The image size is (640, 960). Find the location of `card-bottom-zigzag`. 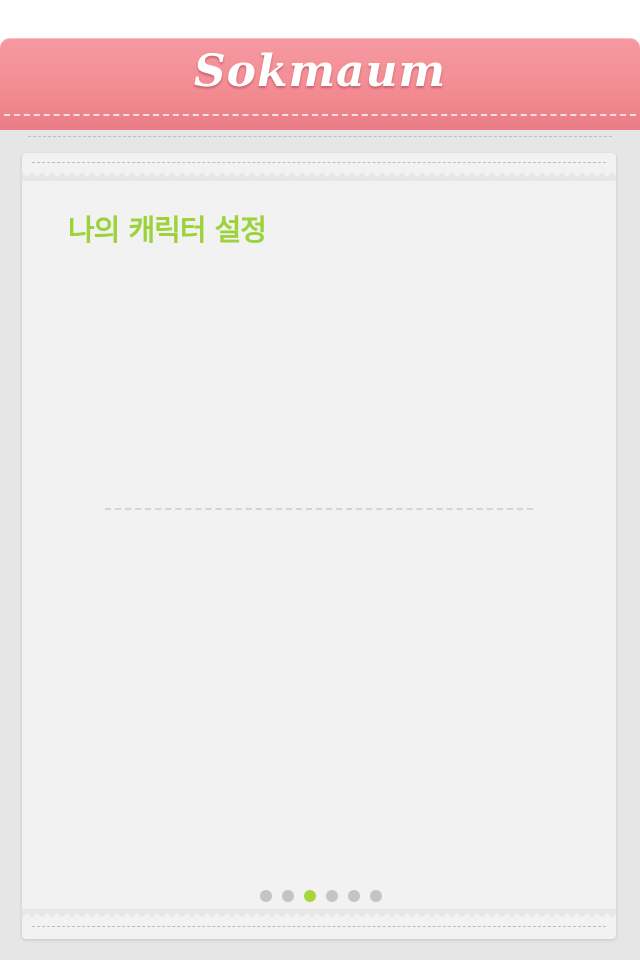

card-bottom-zigzag is located at coordinates (319, 913).